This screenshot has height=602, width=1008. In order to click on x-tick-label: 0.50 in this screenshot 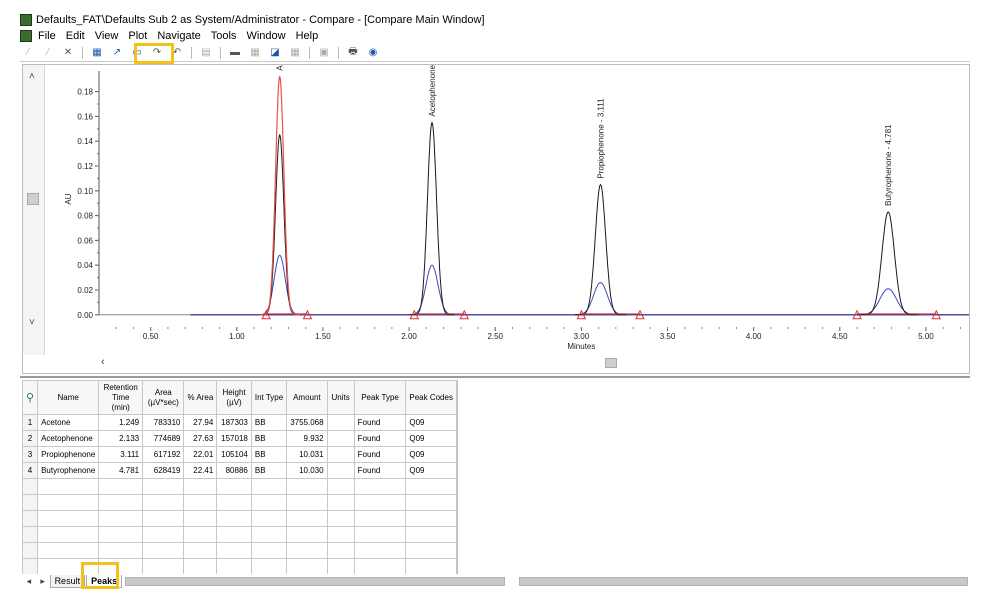, I will do `click(151, 336)`.